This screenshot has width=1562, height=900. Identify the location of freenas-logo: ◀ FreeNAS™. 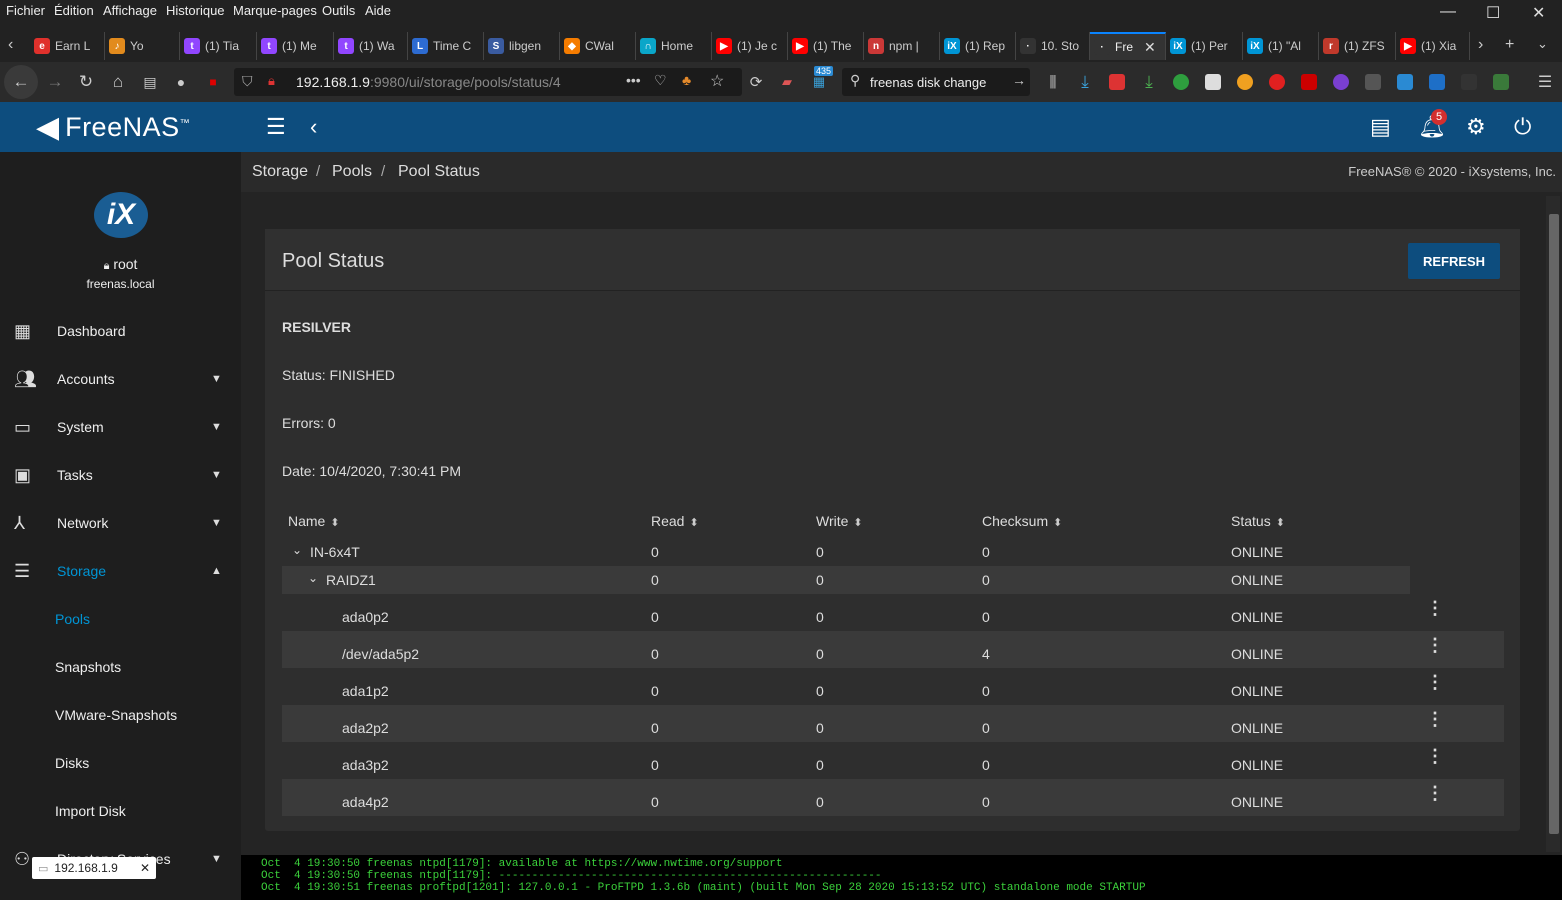
(120, 127).